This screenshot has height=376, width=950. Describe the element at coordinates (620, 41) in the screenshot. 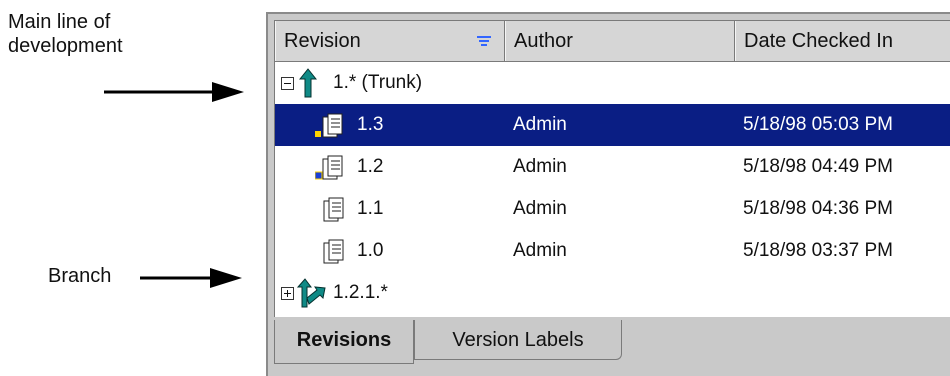

I see `column-author: Author` at that location.